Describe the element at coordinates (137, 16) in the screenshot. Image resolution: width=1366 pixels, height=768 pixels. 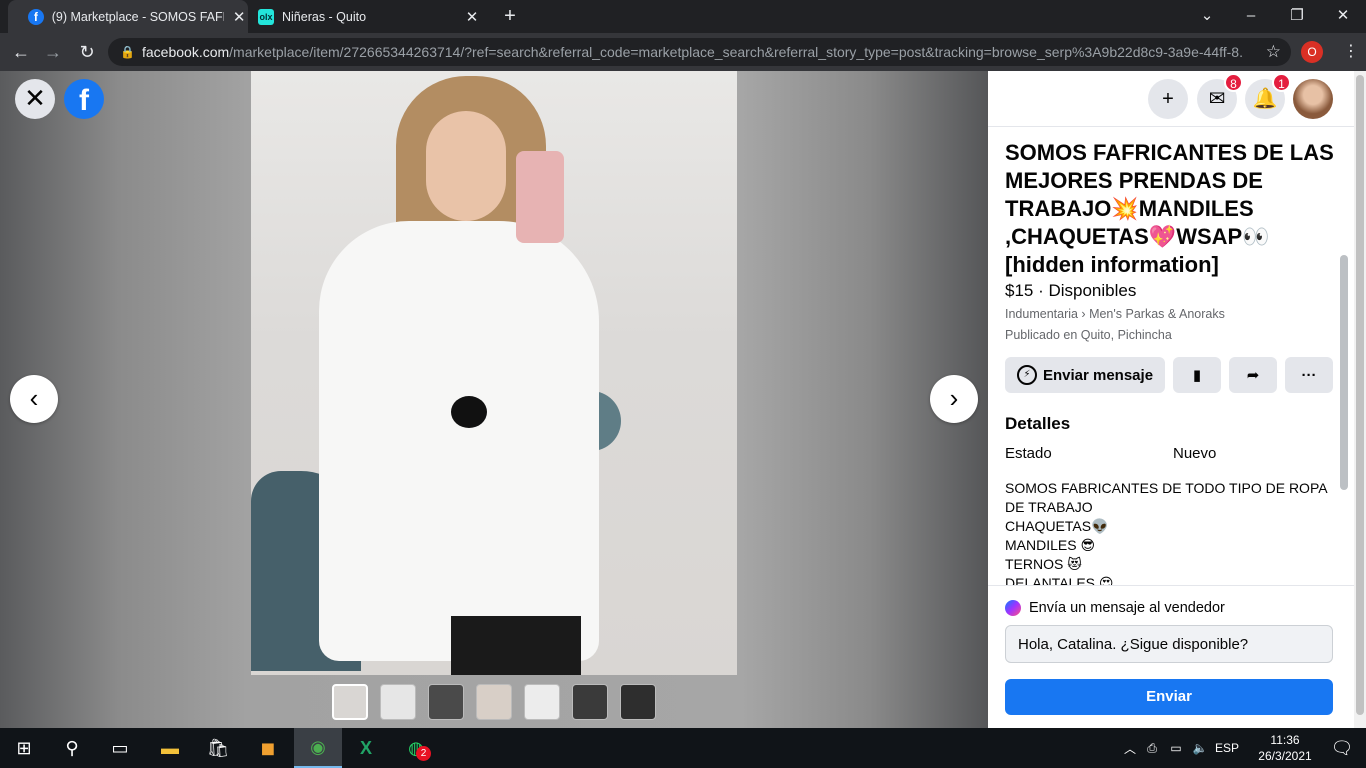
I see `tab-title: (9) Marketplace - SOMOS FAFRICANTES` at that location.